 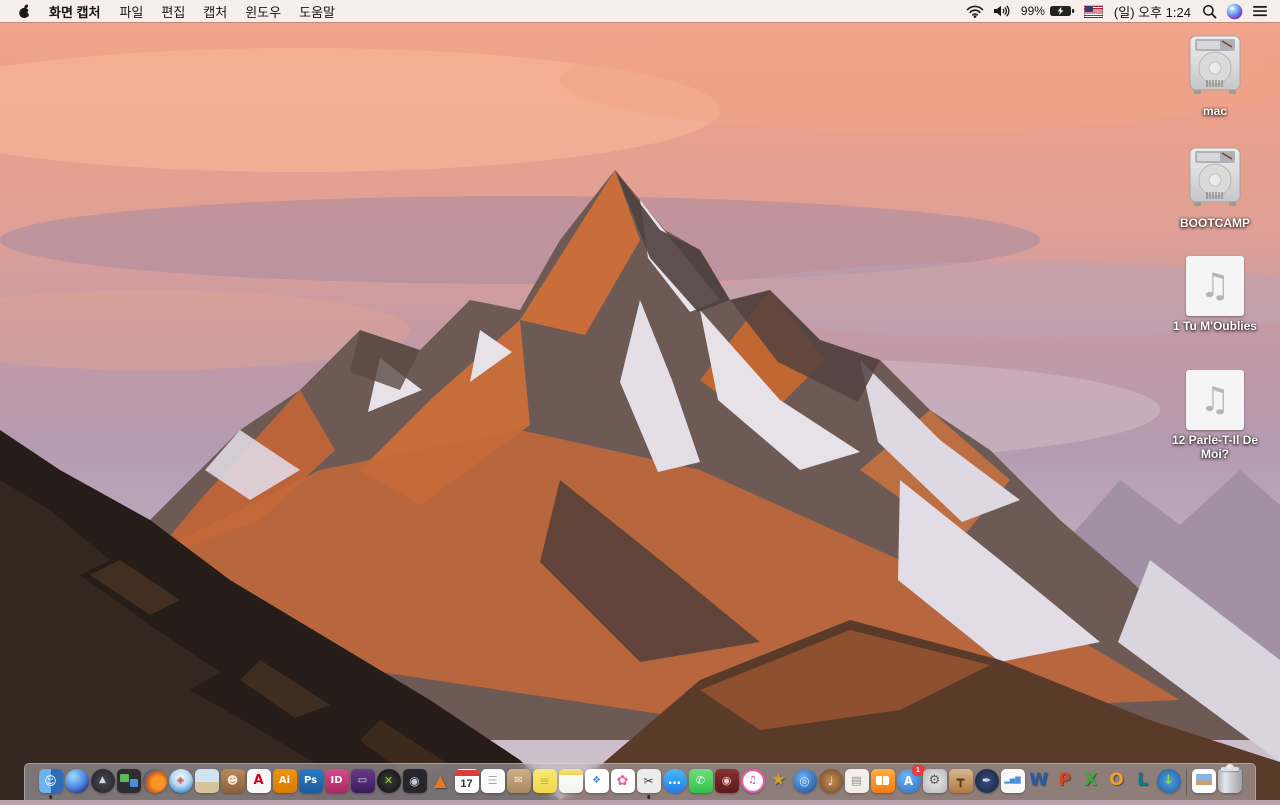 I want to click on dock-facetime-icon: ✆, so click(x=700, y=780).